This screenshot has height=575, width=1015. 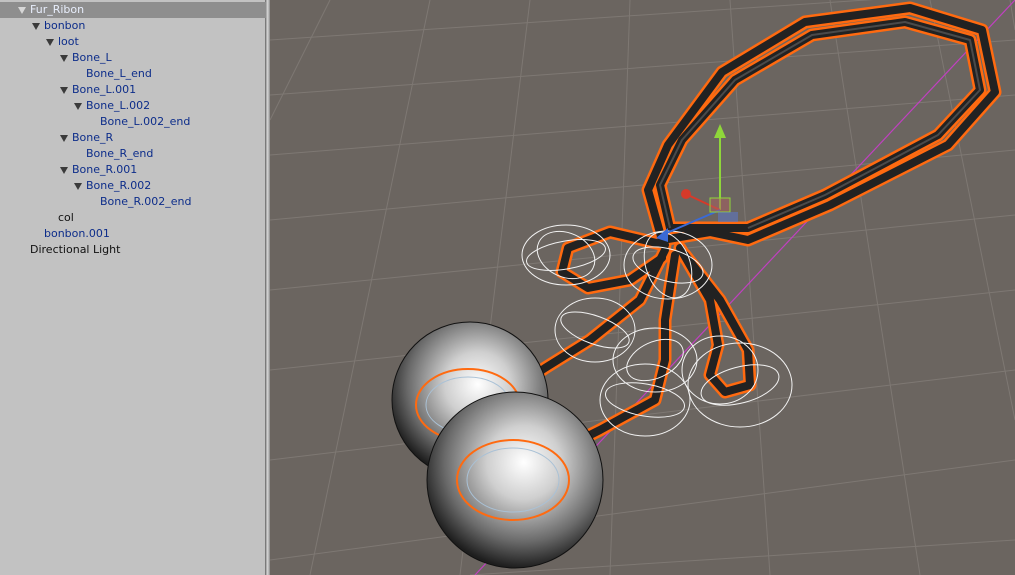 What do you see at coordinates (133, 26) in the screenshot?
I see `hierarchy-item-bonbon: bonbon` at bounding box center [133, 26].